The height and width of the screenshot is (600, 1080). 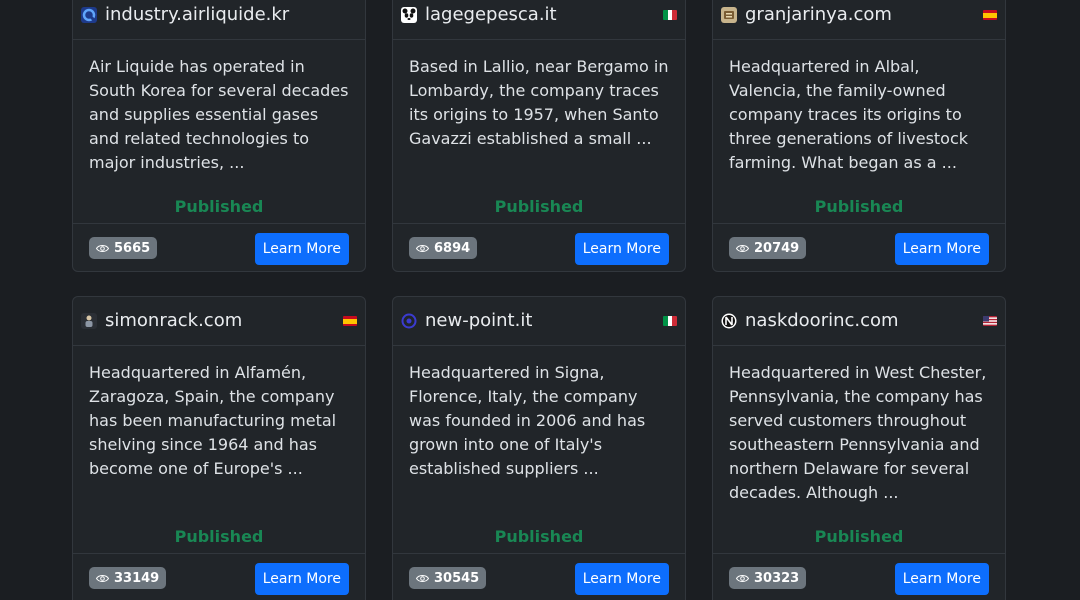 I want to click on newpoint-logo-icon, so click(x=409, y=321).